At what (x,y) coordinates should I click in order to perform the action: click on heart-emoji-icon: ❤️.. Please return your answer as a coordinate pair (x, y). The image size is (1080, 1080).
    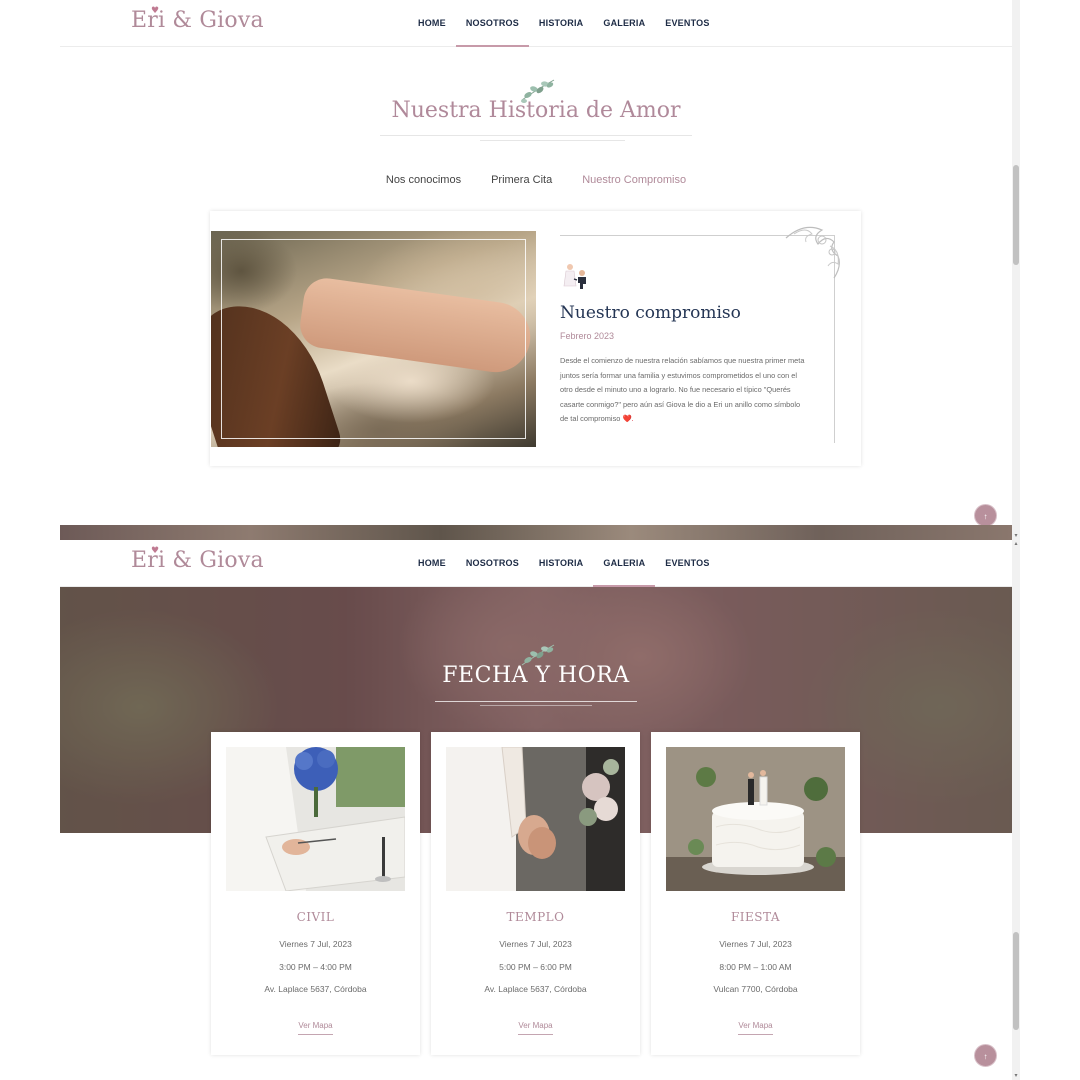
    Looking at the image, I should click on (628, 418).